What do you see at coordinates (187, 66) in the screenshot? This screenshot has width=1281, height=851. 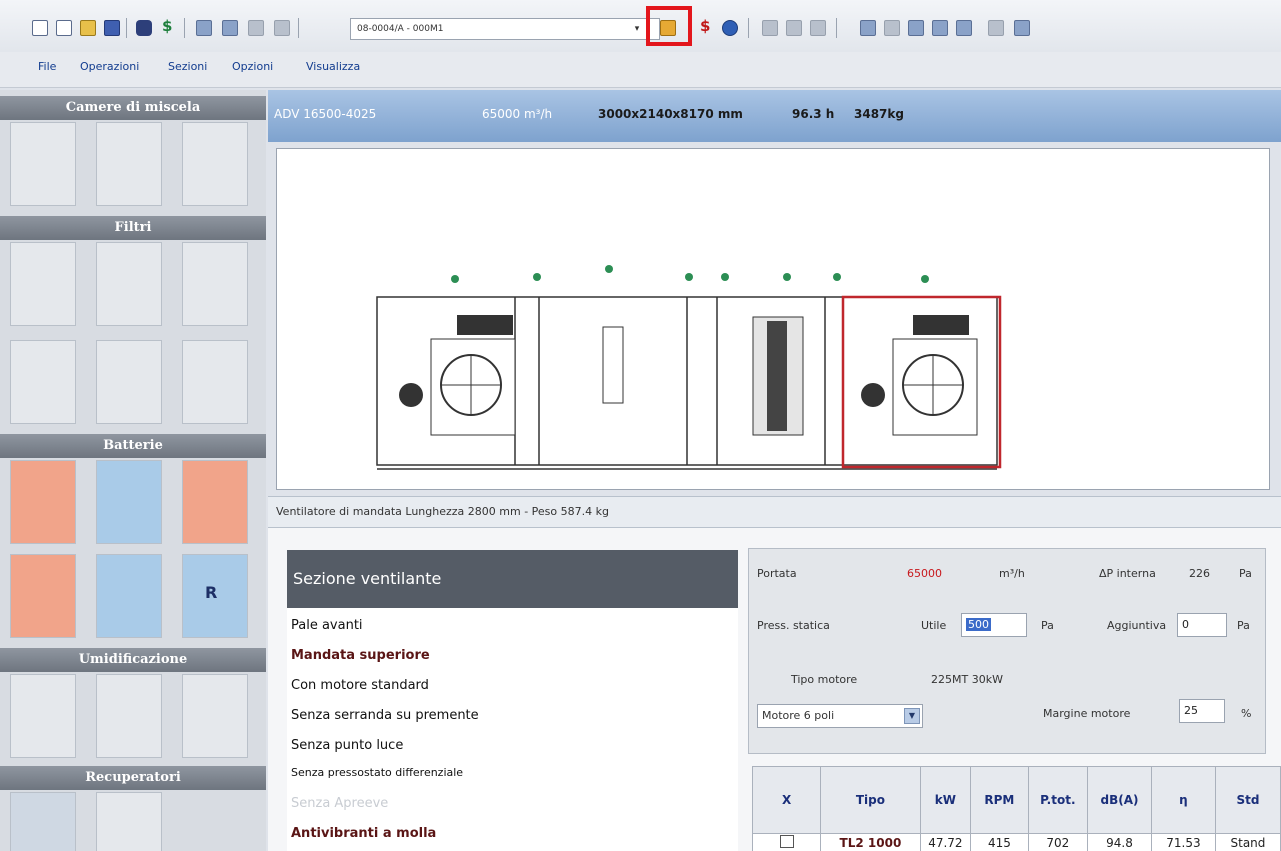 I see `menu-sezioni: Sezioni` at bounding box center [187, 66].